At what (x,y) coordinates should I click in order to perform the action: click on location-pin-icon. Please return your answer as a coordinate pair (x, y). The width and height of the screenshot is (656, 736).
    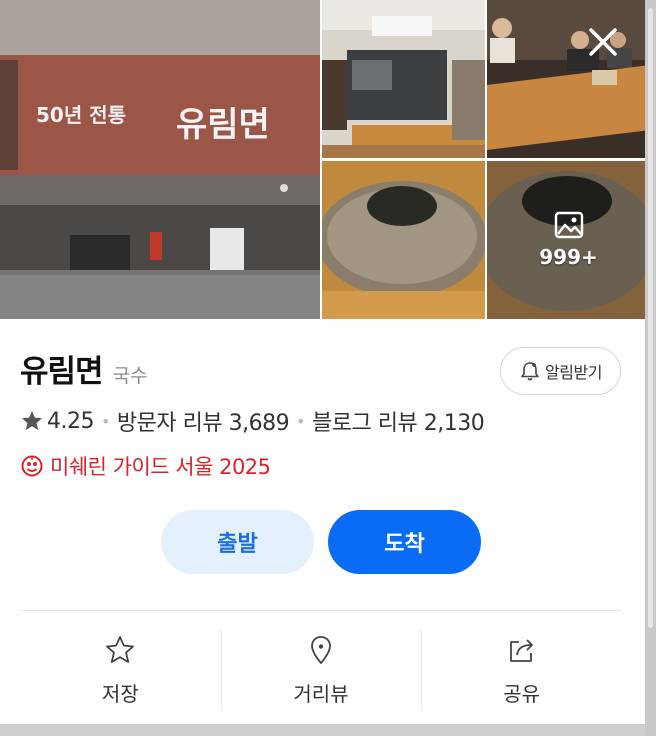
    Looking at the image, I should click on (321, 650).